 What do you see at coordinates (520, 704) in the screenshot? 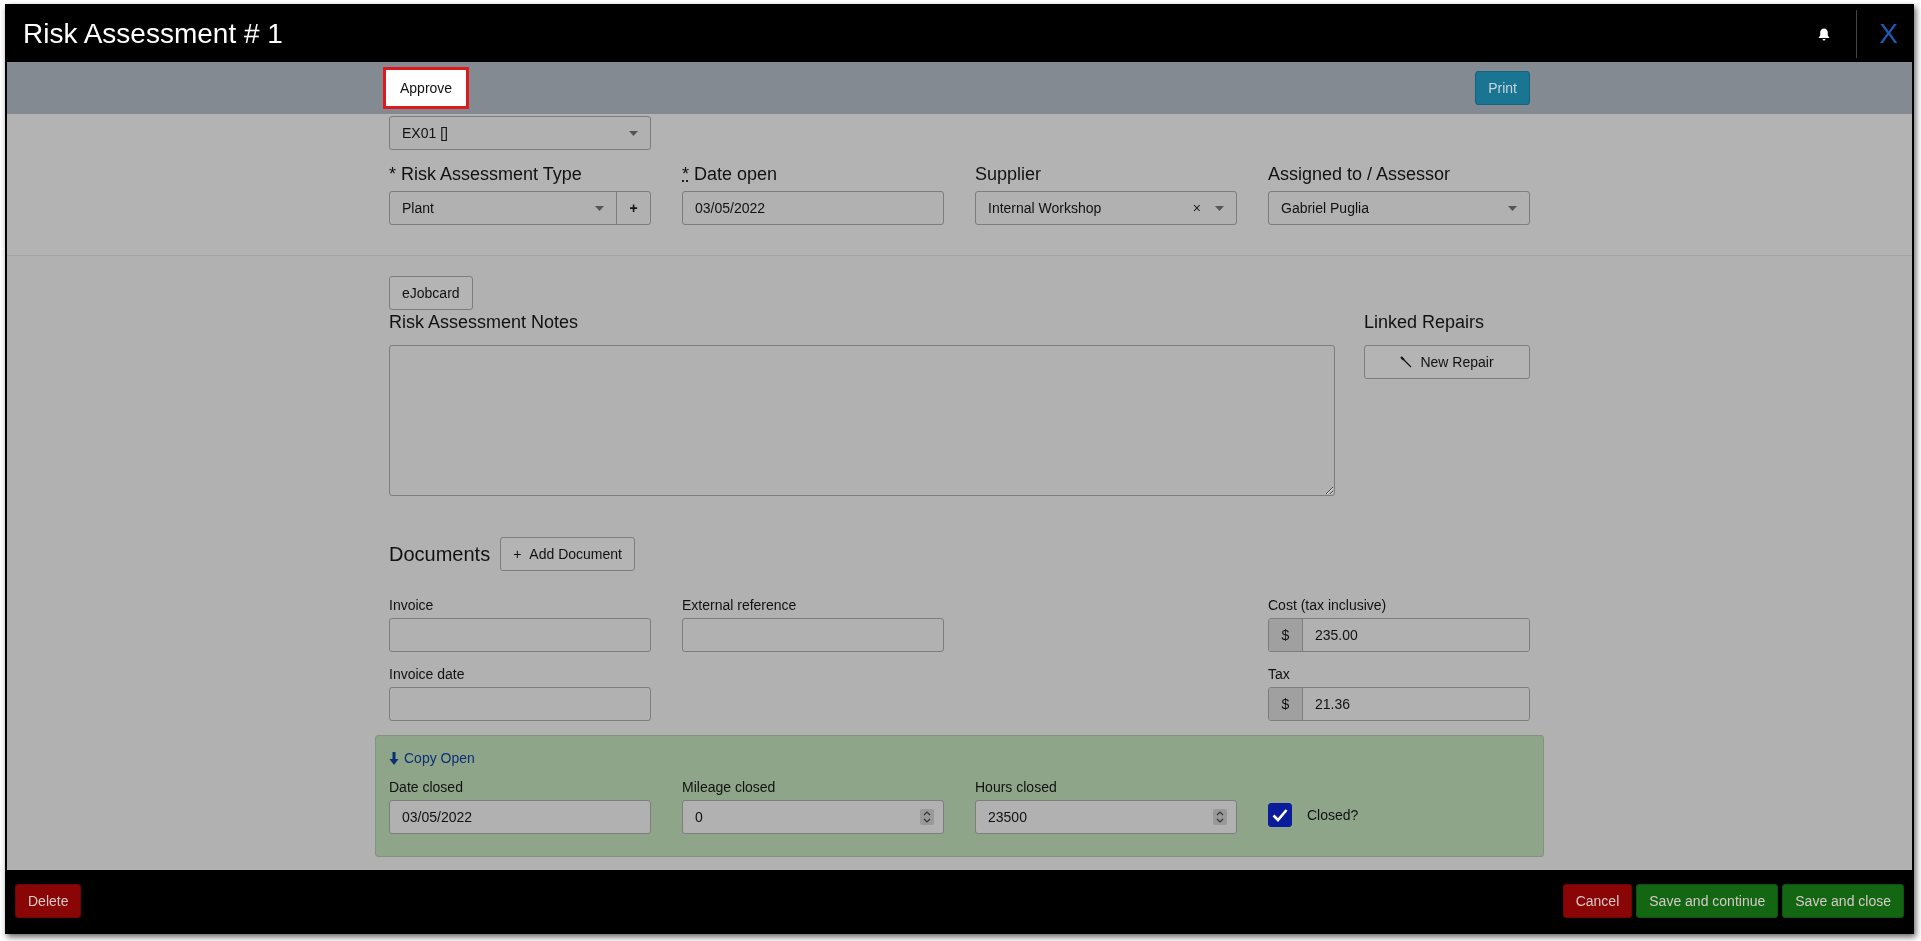
I see `date-field` at bounding box center [520, 704].